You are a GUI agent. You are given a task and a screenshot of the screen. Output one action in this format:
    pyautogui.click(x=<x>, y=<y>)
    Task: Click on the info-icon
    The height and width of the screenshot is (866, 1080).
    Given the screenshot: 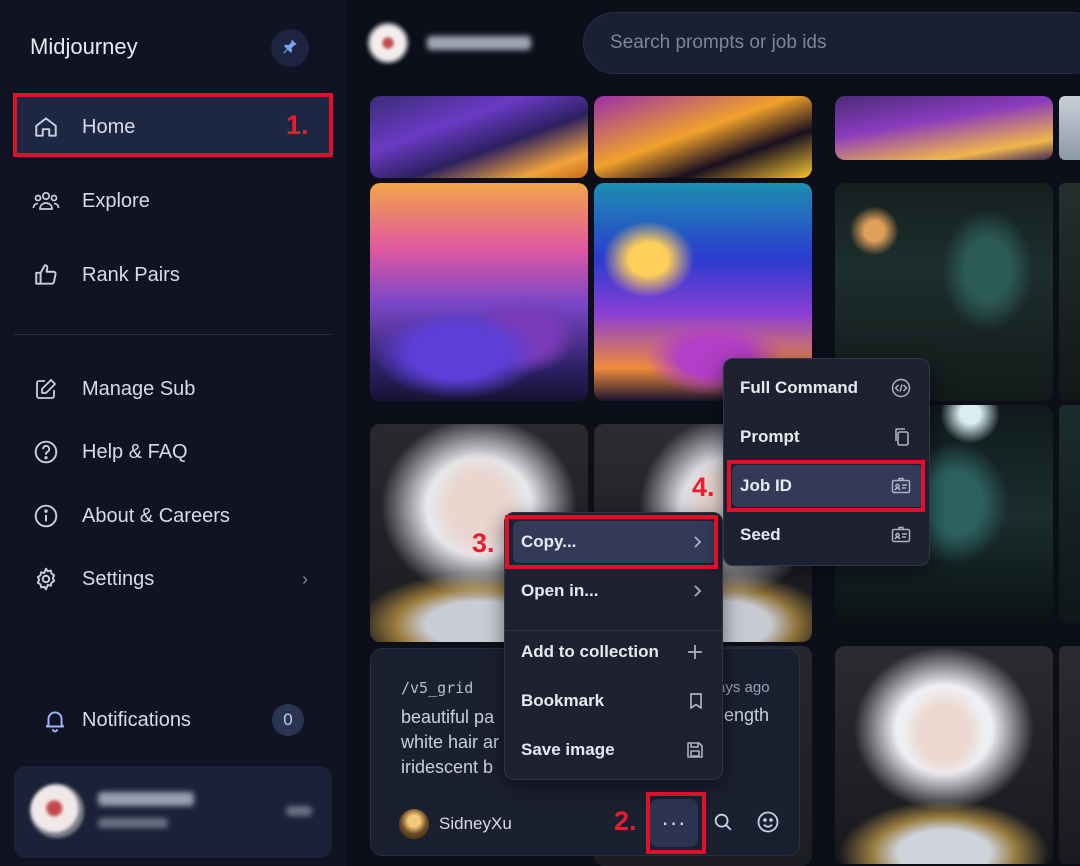 What is the action you would take?
    pyautogui.click(x=46, y=516)
    